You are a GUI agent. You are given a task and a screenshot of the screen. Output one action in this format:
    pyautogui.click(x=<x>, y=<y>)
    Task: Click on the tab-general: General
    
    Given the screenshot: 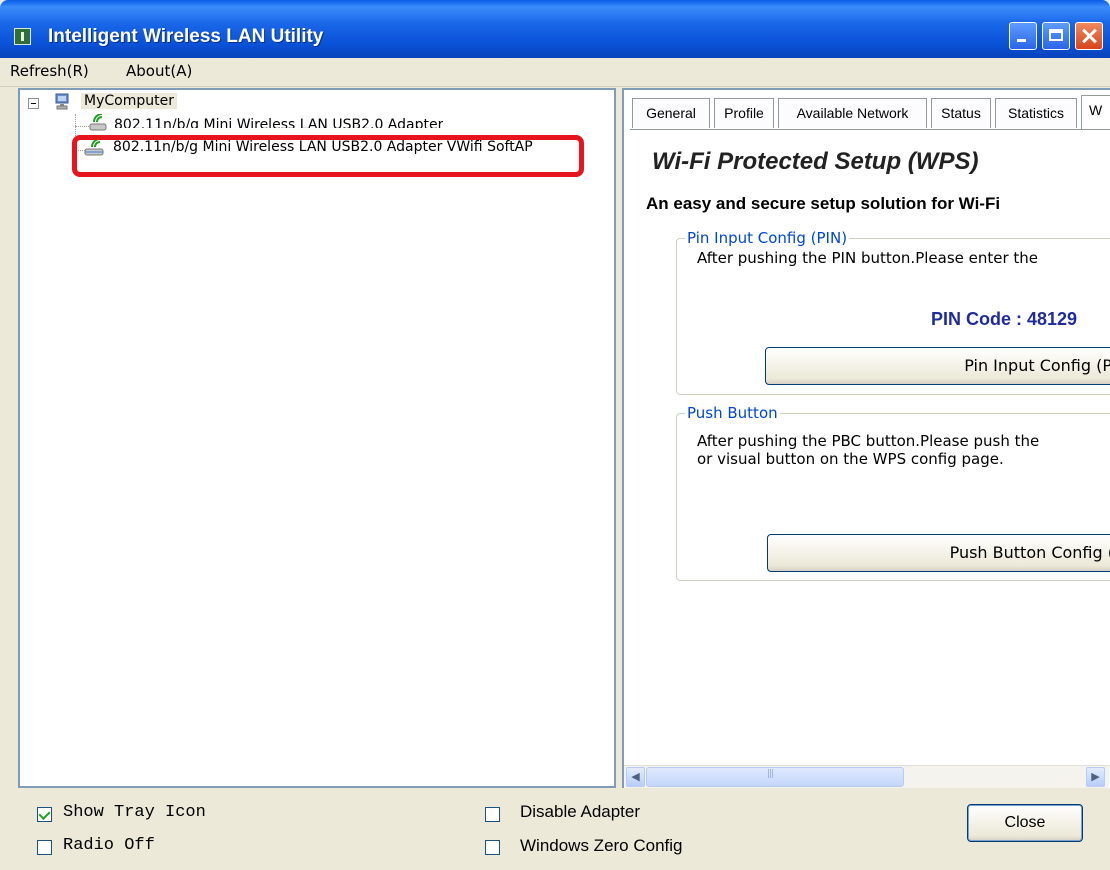 What is the action you would take?
    pyautogui.click(x=671, y=113)
    